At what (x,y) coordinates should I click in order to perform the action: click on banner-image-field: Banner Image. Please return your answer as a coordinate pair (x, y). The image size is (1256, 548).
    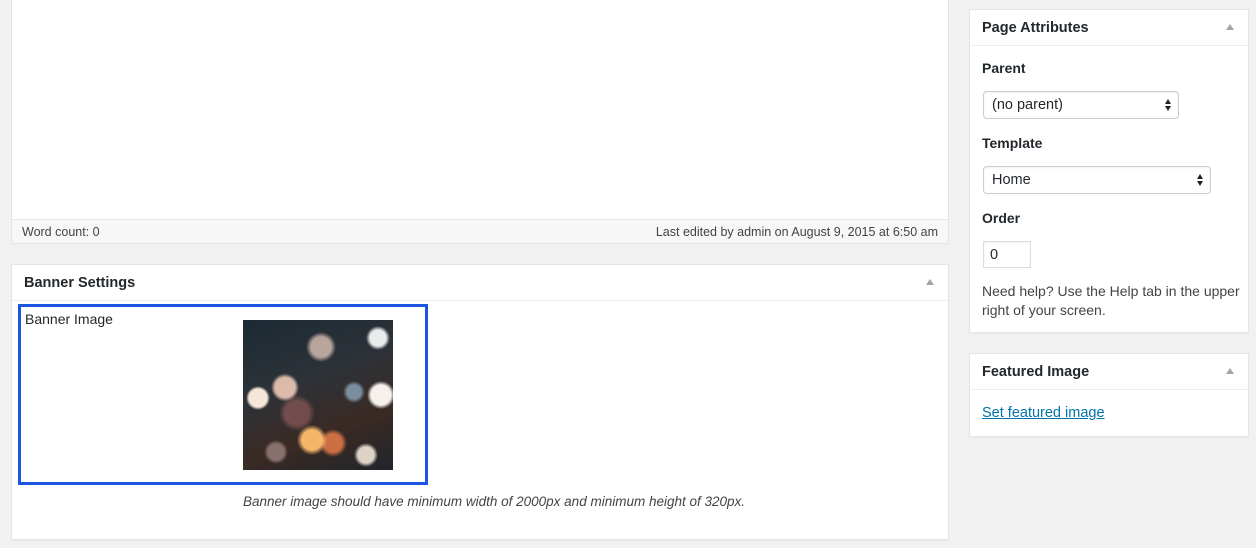
    Looking at the image, I should click on (223, 394).